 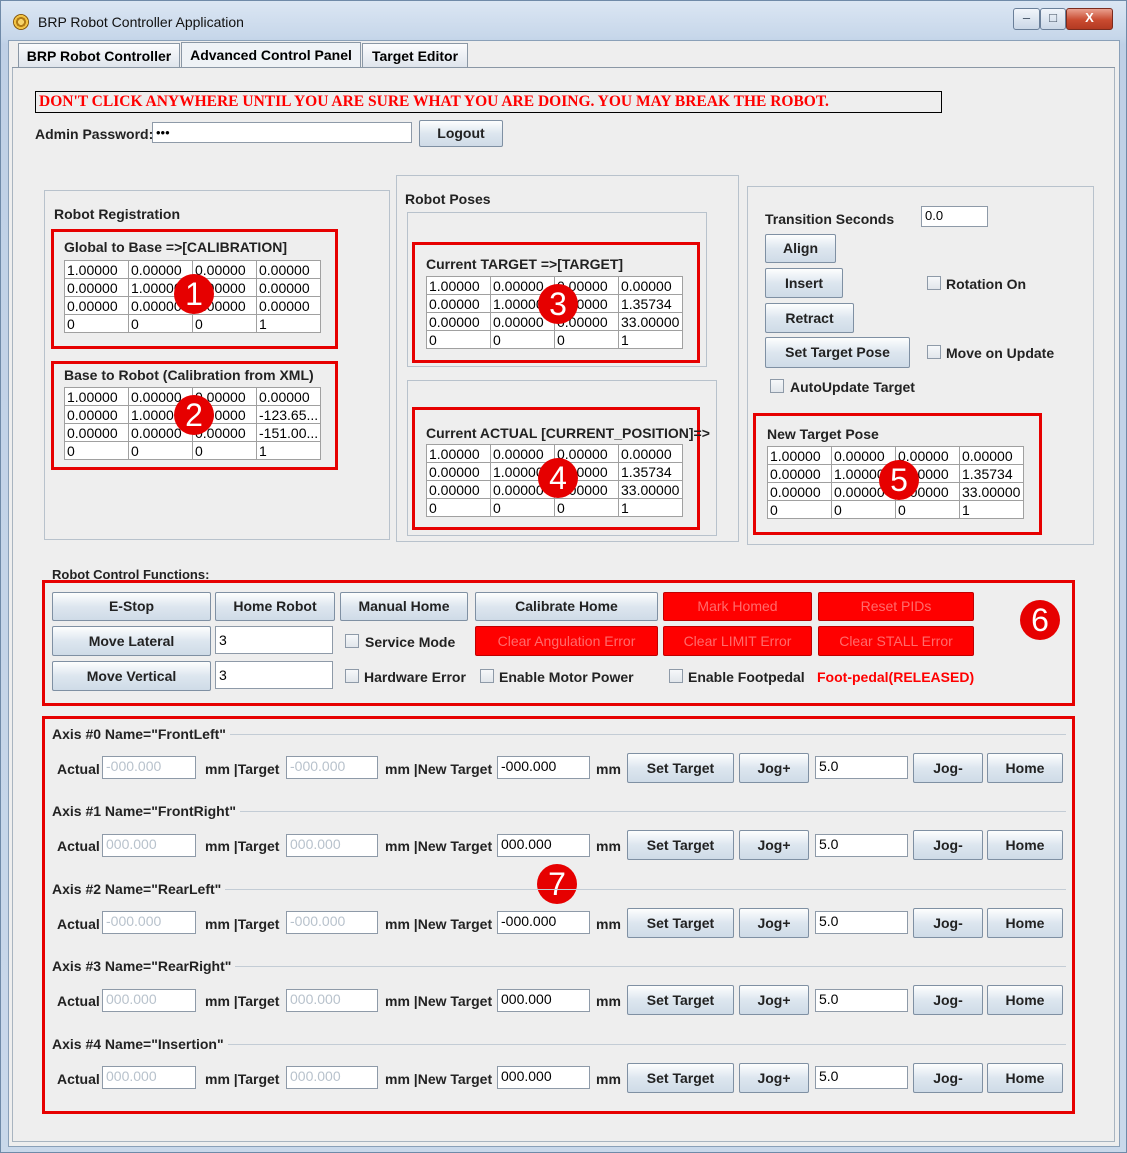 I want to click on axis-2-set-target-button: Set Target, so click(x=680, y=923).